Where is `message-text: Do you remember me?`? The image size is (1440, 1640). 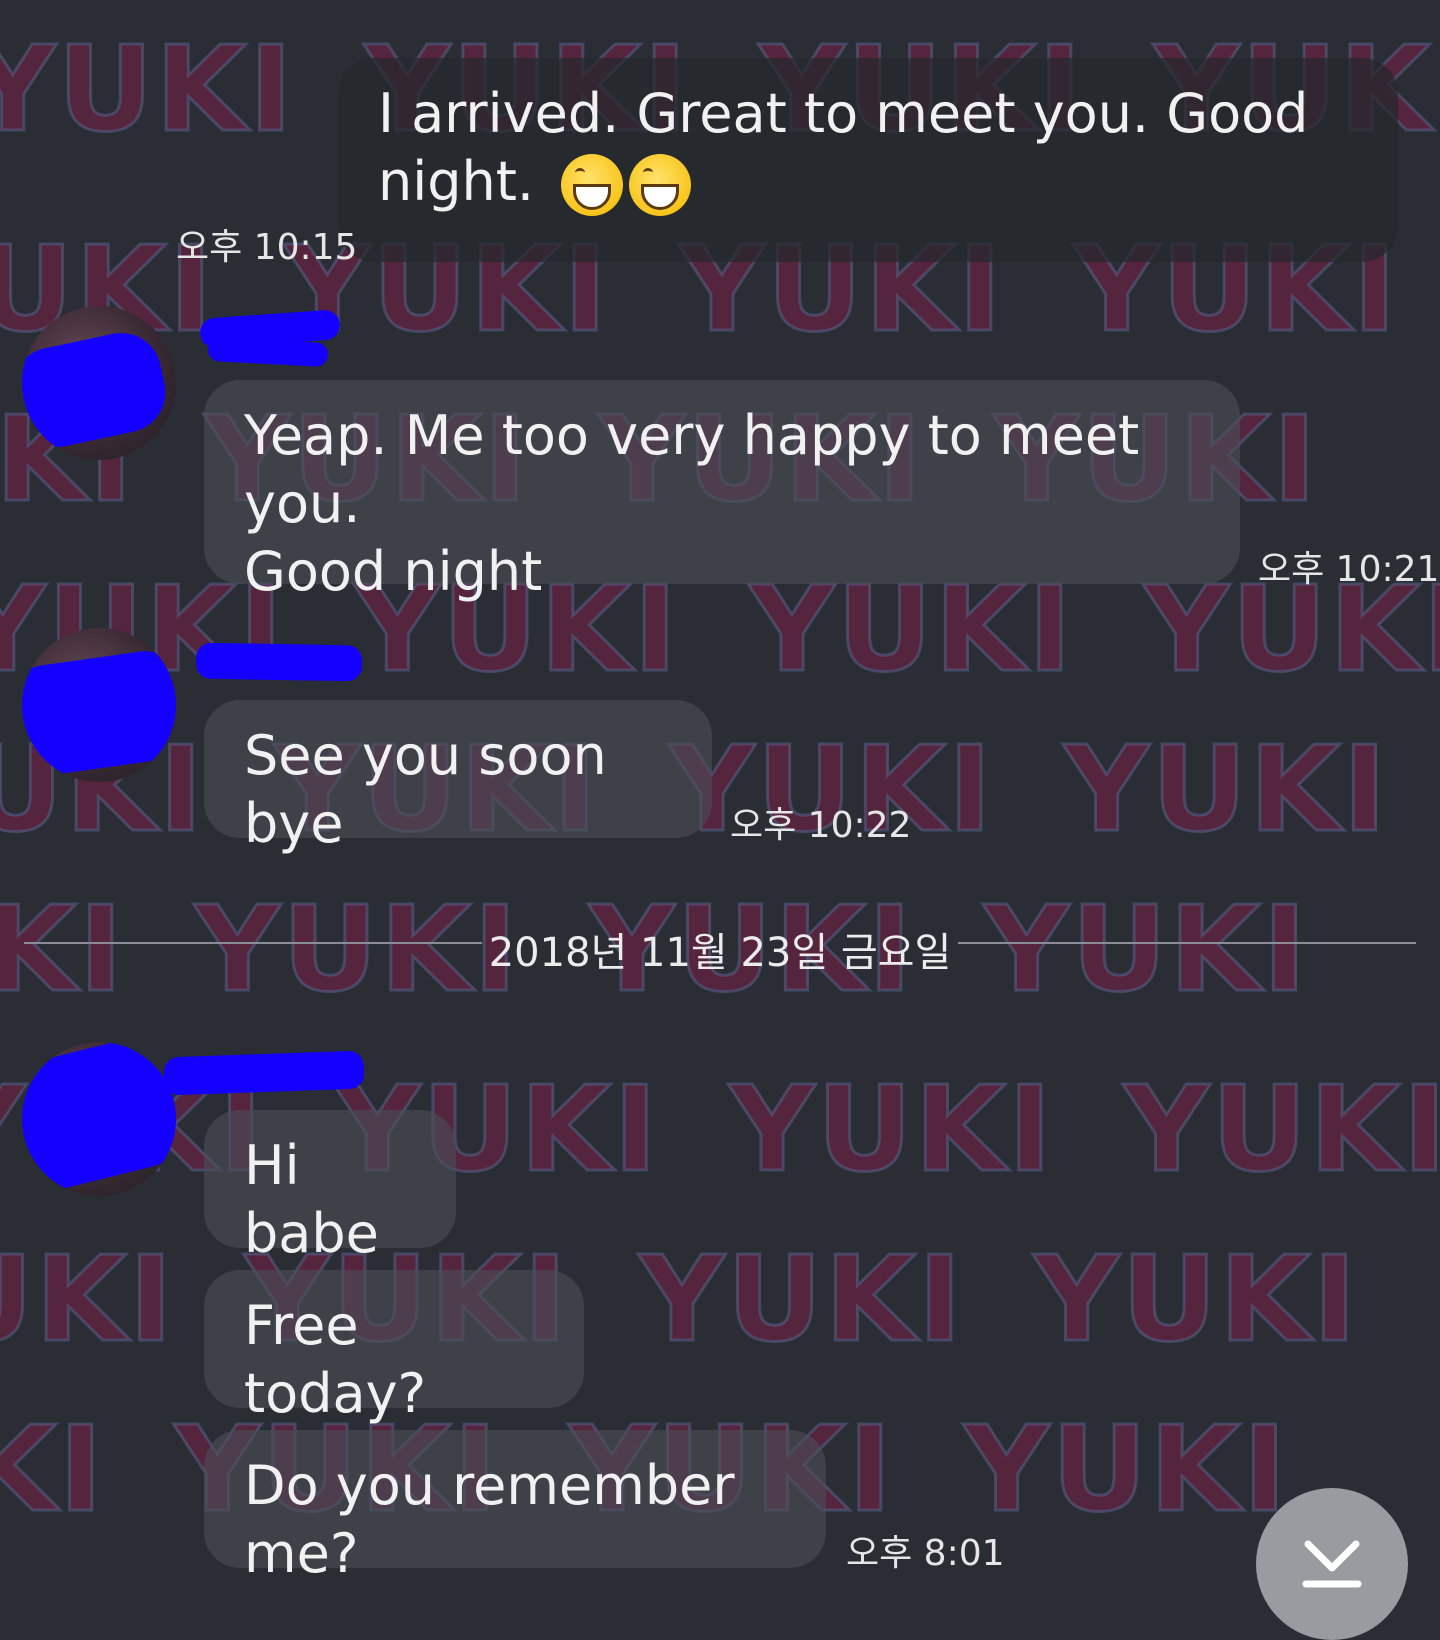
message-text: Do you remember me? is located at coordinates (489, 1519).